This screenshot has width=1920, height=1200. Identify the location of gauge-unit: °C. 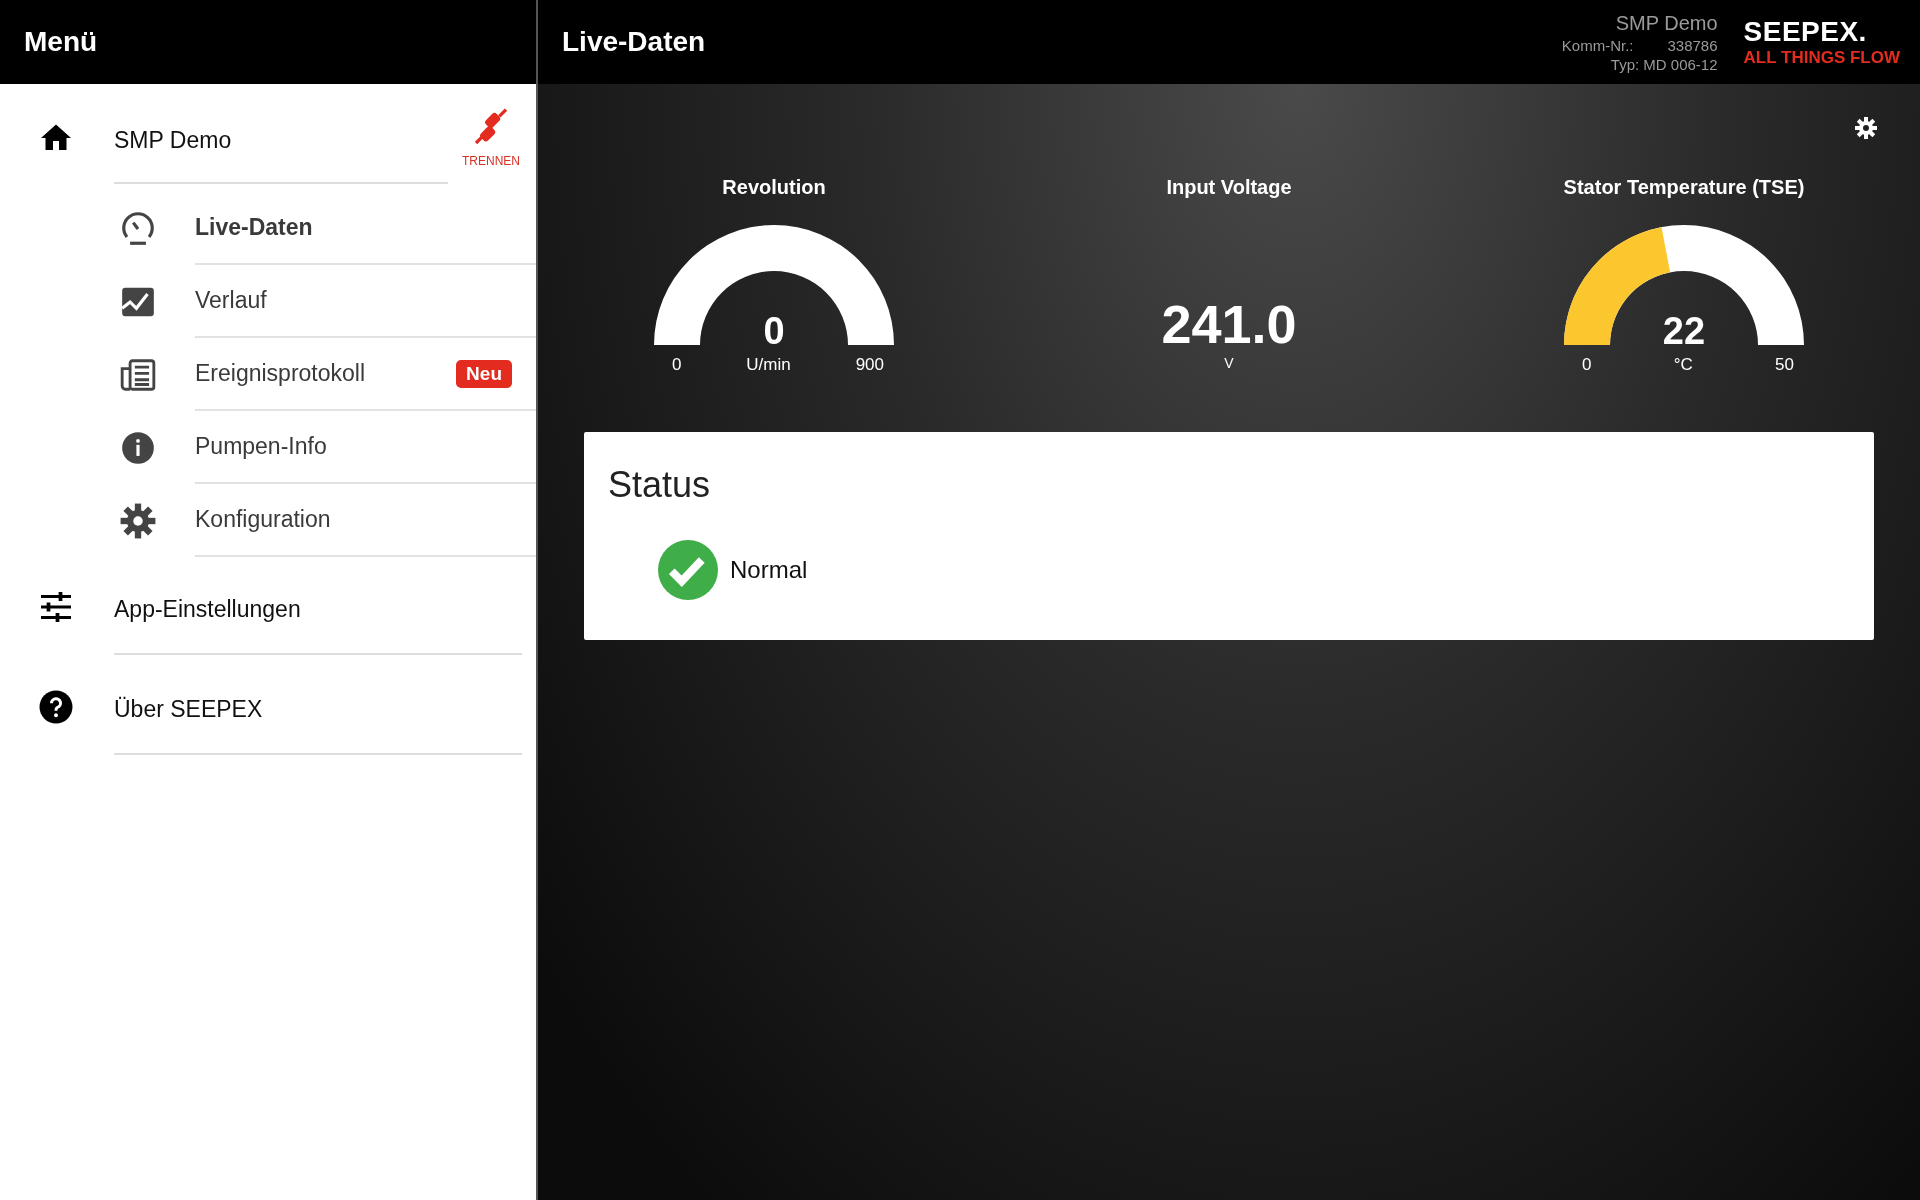
(1683, 365).